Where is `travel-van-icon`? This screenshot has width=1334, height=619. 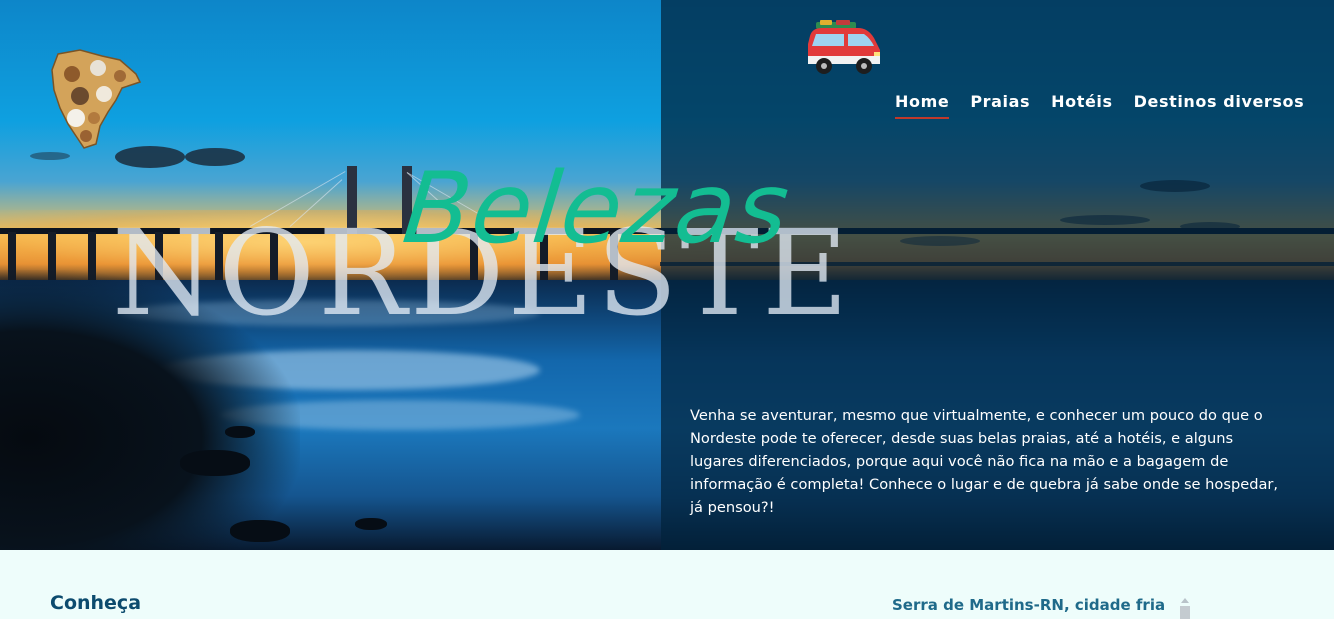 travel-van-icon is located at coordinates (844, 48).